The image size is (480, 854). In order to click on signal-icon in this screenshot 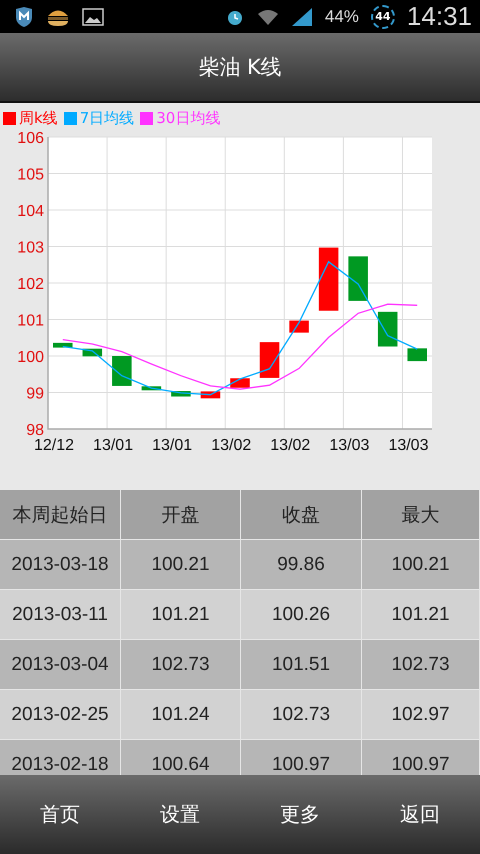, I will do `click(301, 16)`.